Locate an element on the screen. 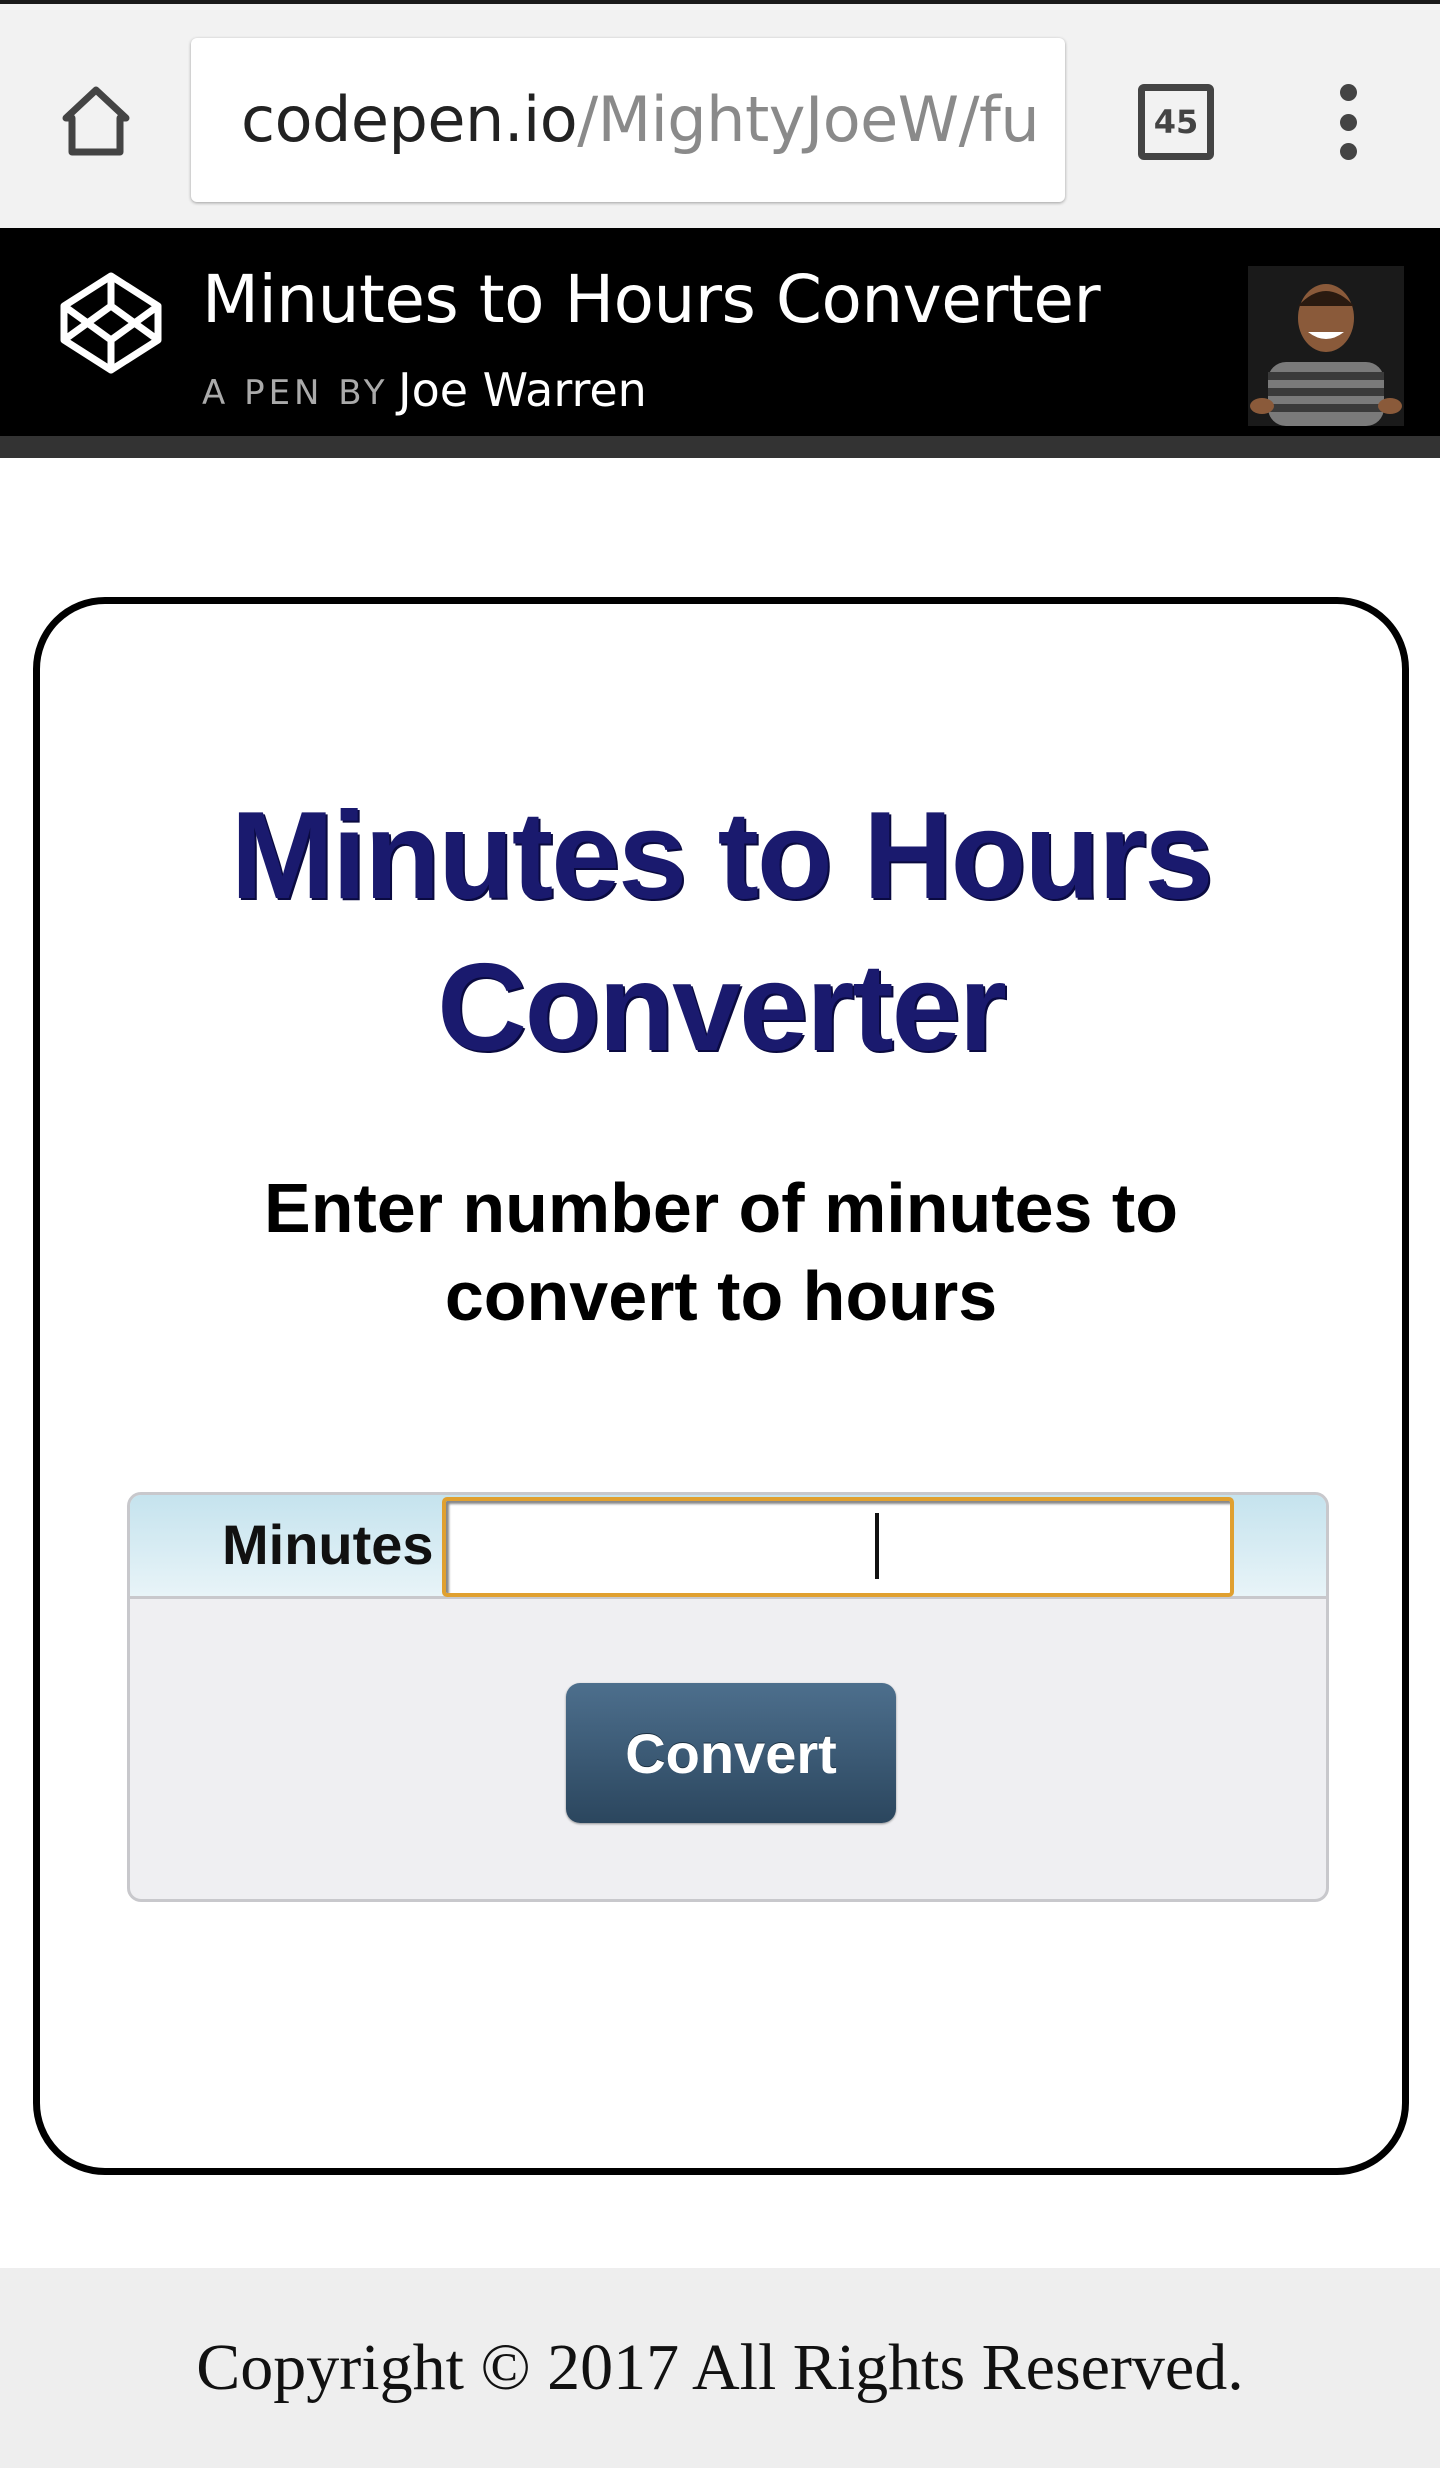  address-bar: codepen.io/MightyJoeW/fu is located at coordinates (628, 120).